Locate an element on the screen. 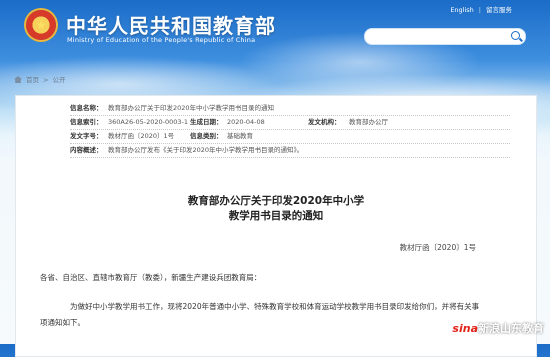  meta-row-name: 信息名称： 教育部办公厅关于印发2020年中小学教学用书目录的通知 is located at coordinates (290, 109).